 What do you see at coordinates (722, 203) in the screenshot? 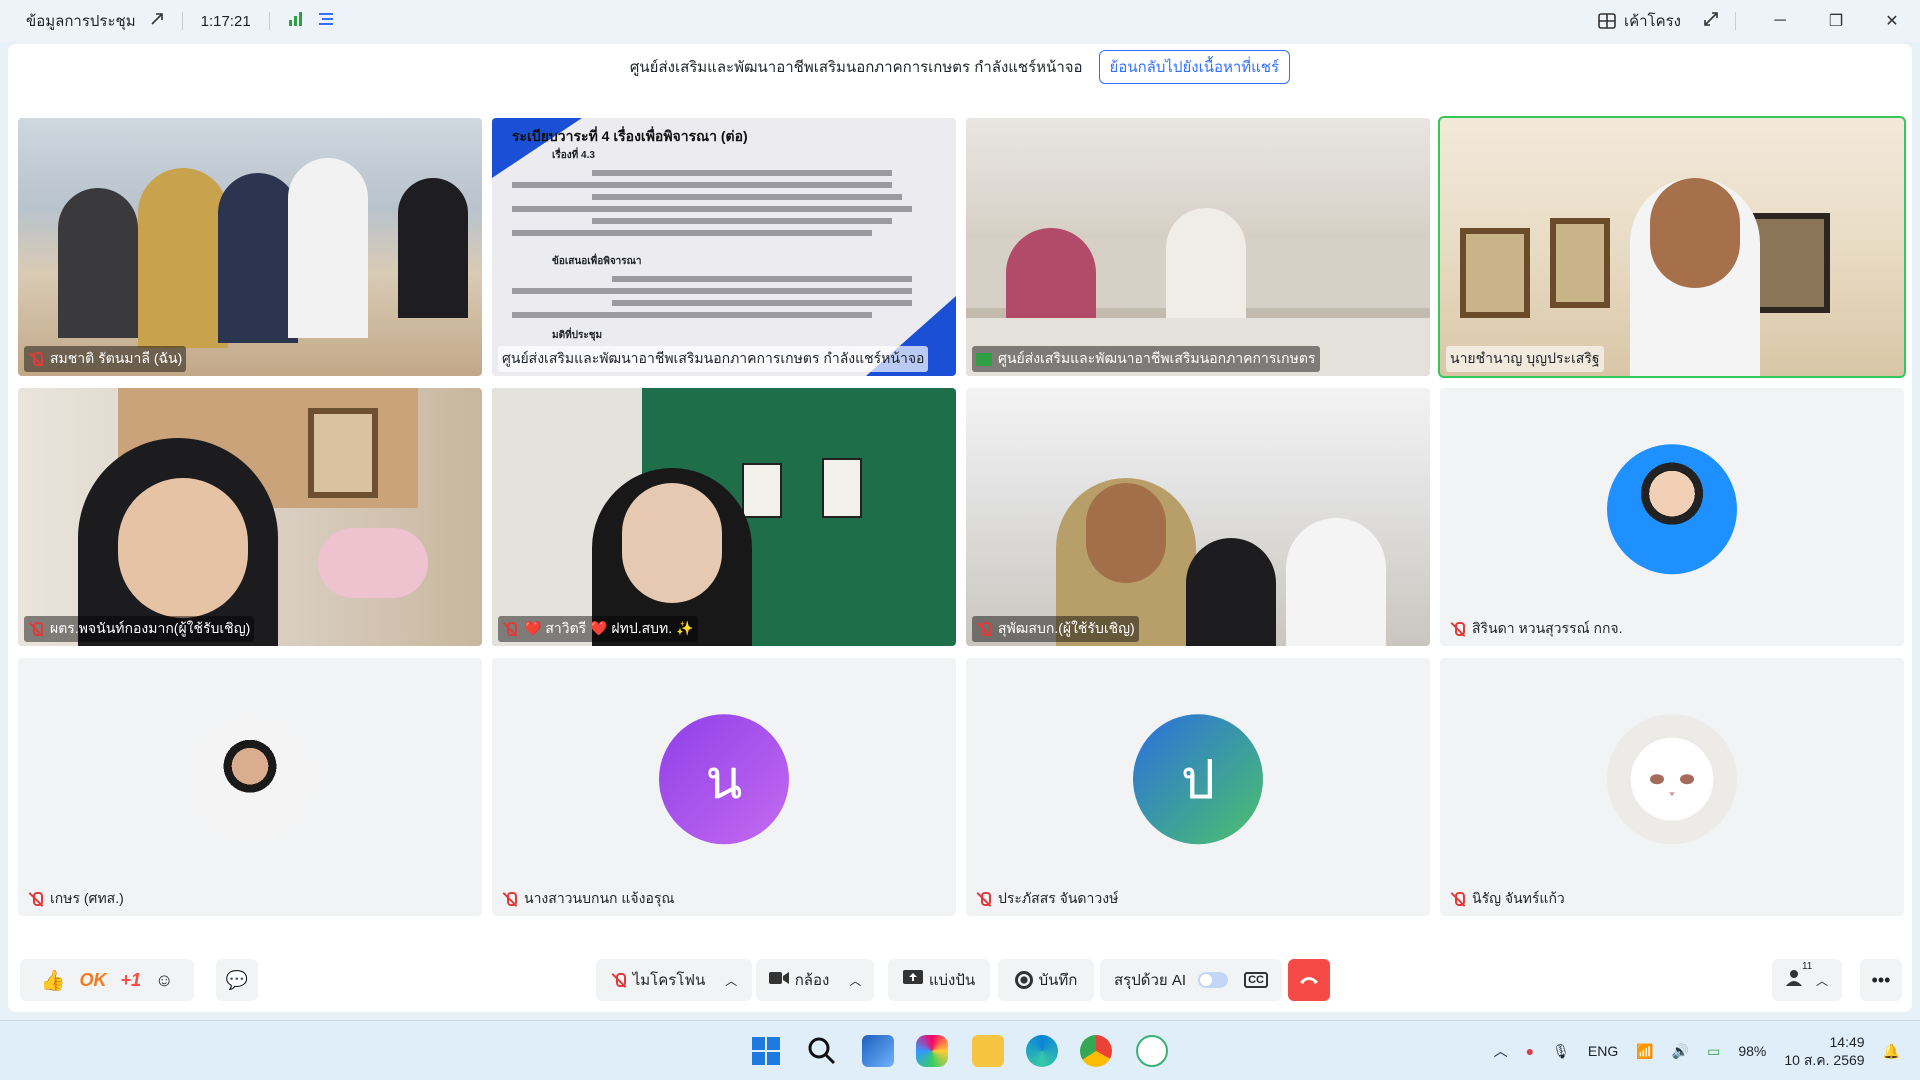
I see `slide-body` at bounding box center [722, 203].